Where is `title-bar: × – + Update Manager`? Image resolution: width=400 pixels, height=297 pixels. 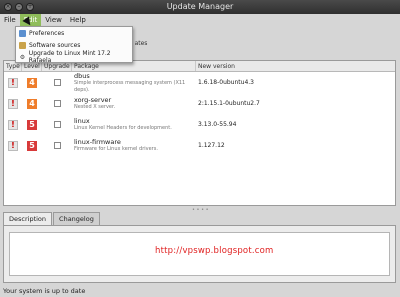 title-bar: × – + Update Manager is located at coordinates (200, 7).